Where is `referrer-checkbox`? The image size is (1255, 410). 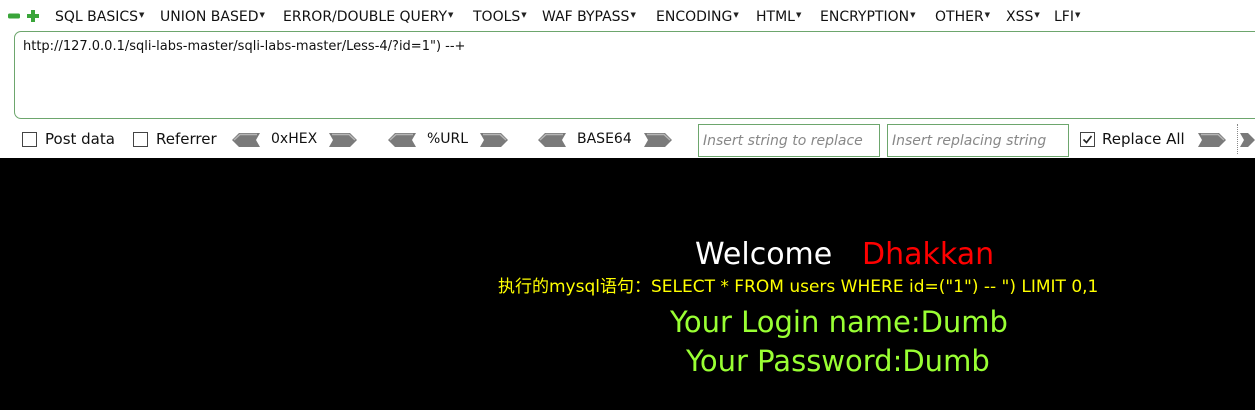
referrer-checkbox is located at coordinates (140, 139).